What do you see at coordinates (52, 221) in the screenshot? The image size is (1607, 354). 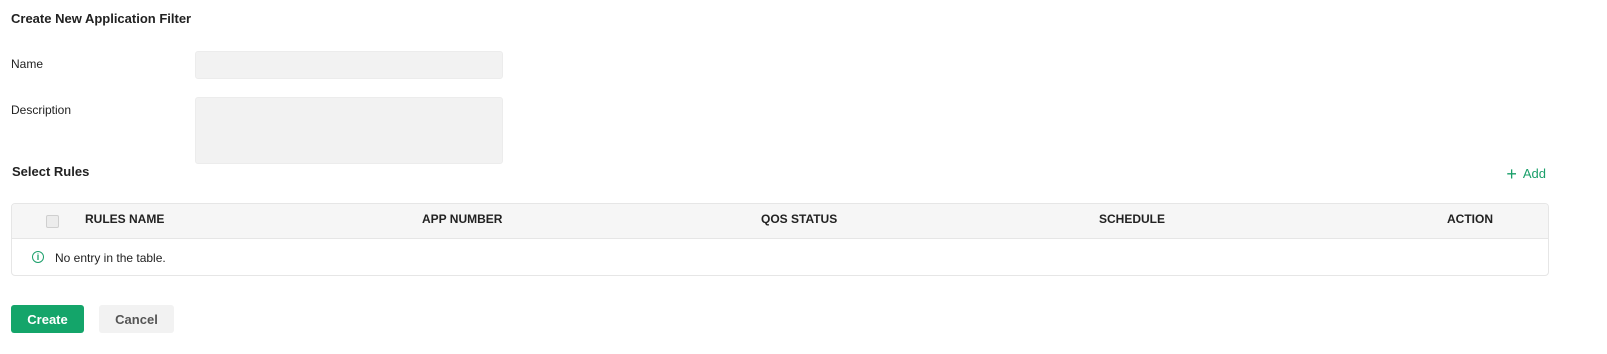 I see `select-all-checkbox` at bounding box center [52, 221].